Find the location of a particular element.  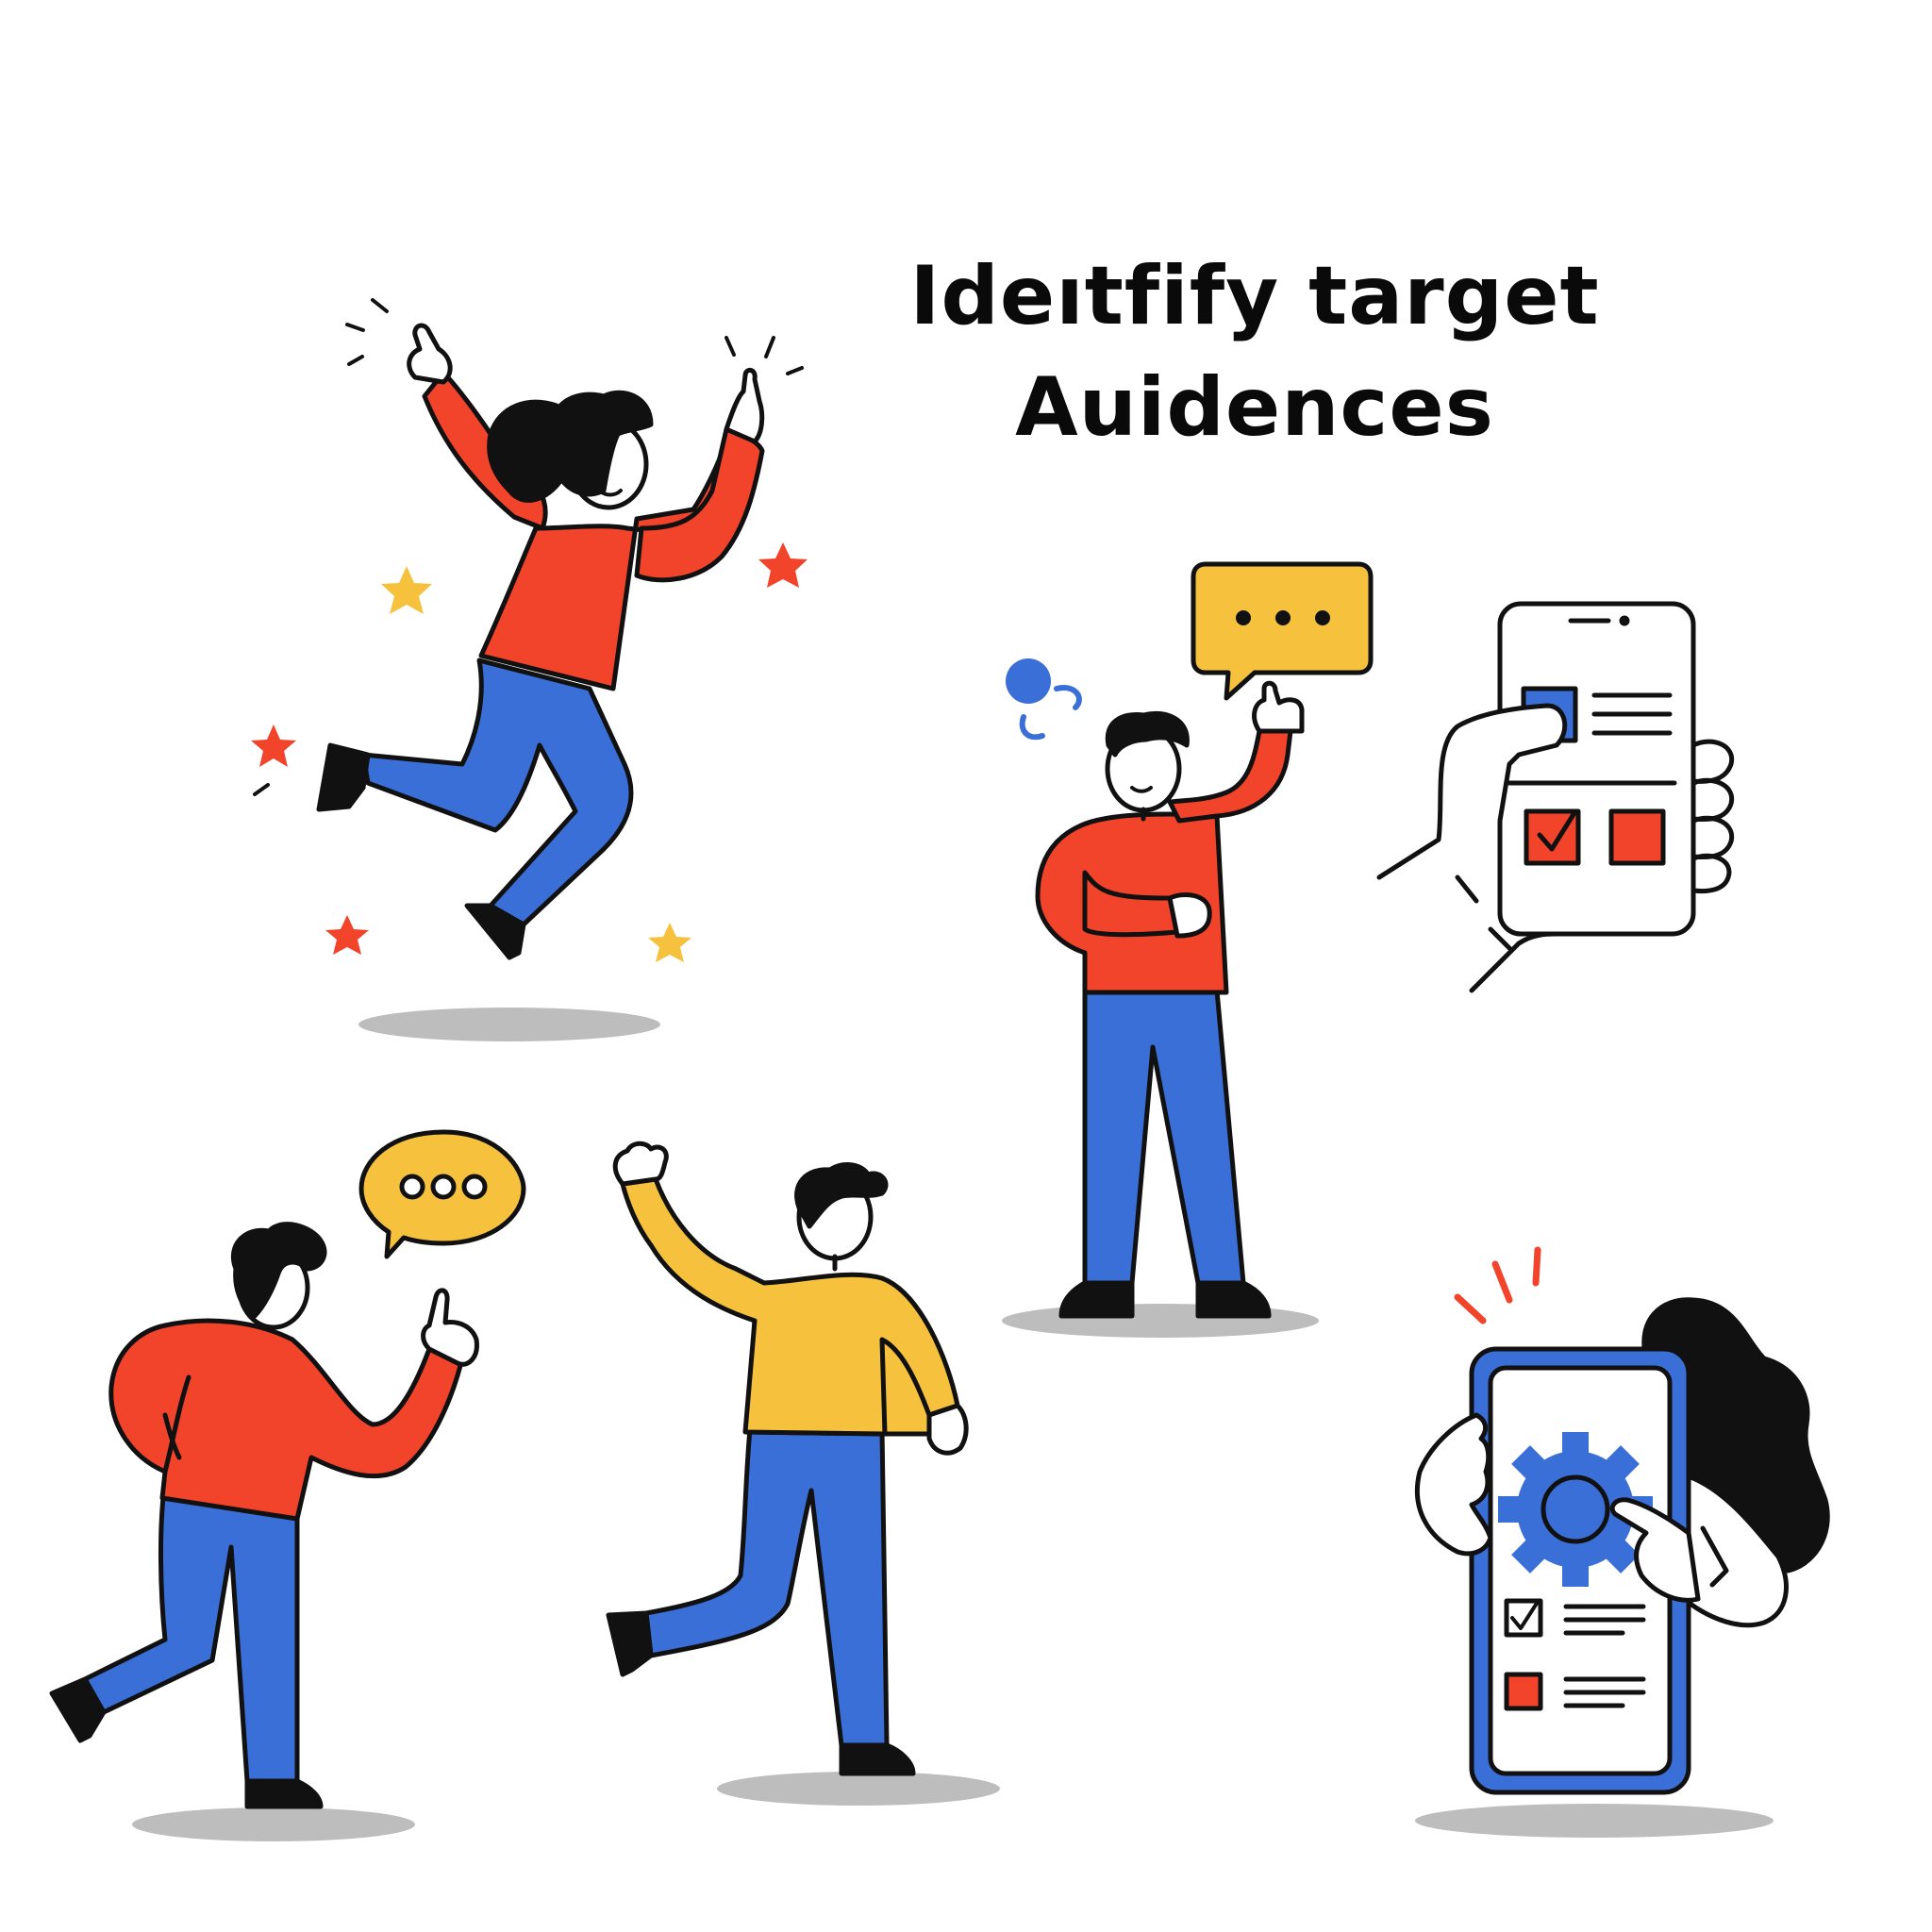

jumping-woman is located at coordinates (529, 630).